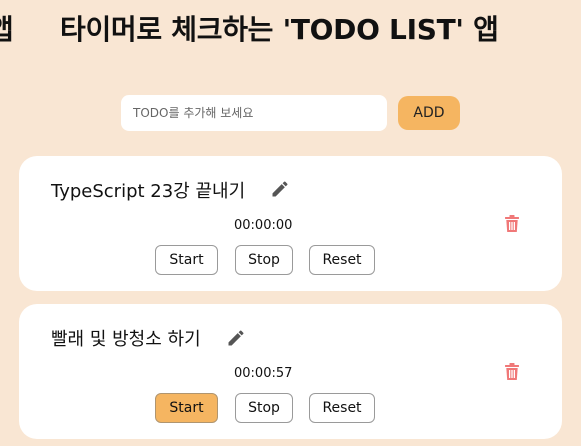 This screenshot has height=446, width=581. What do you see at coordinates (7, 29) in the screenshot?
I see `title-fragment: 앱` at bounding box center [7, 29].